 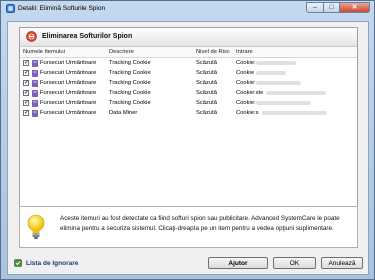 What do you see at coordinates (18, 263) in the screenshot?
I see `ignore-list-icon` at bounding box center [18, 263].